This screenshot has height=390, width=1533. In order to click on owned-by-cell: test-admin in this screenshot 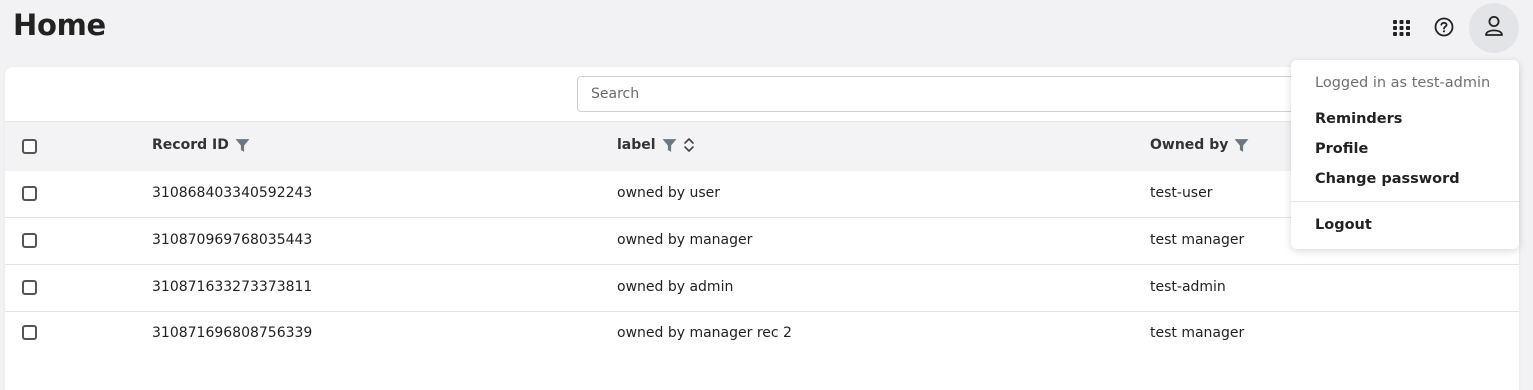, I will do `click(1188, 287)`.